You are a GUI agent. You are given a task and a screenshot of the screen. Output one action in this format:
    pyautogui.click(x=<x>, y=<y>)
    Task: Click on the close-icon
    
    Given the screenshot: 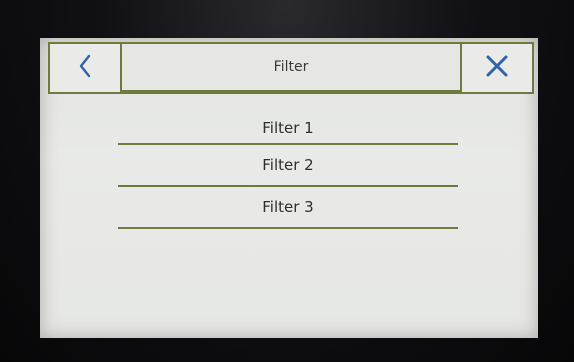 What is the action you would take?
    pyautogui.click(x=497, y=68)
    